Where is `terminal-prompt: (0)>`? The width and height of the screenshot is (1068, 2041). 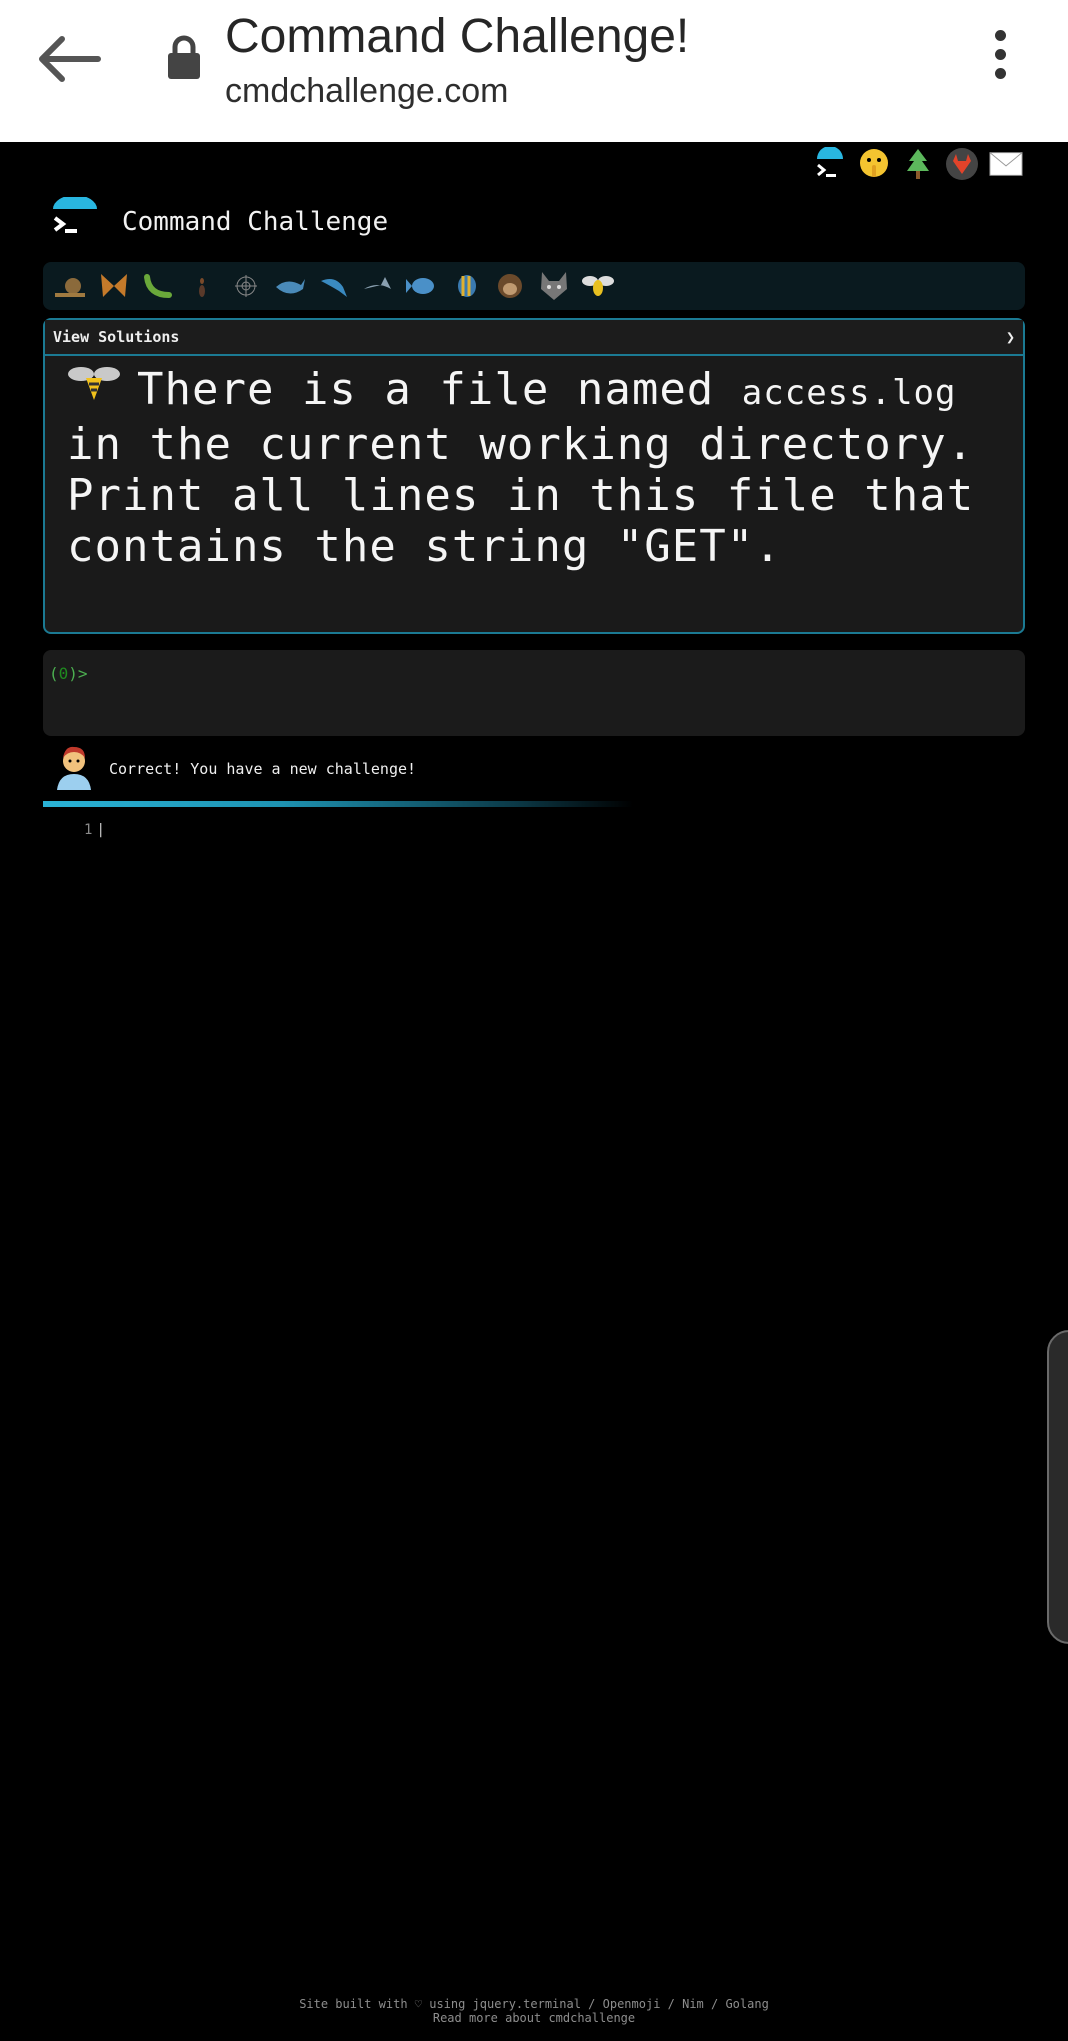 terminal-prompt: (0)> is located at coordinates (68, 673).